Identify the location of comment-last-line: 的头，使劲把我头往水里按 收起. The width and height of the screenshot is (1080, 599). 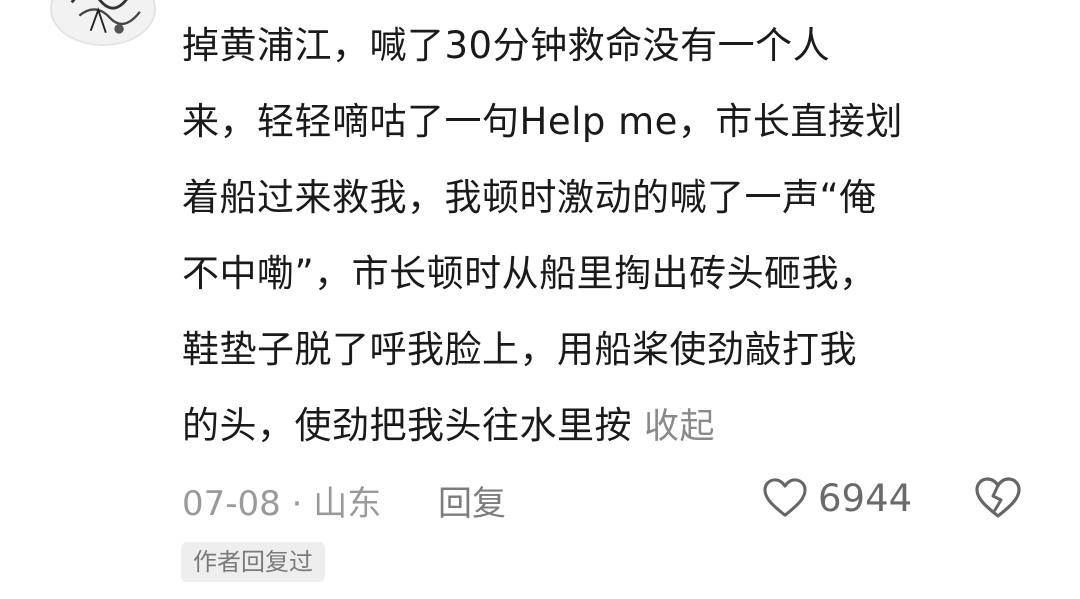
(612, 426).